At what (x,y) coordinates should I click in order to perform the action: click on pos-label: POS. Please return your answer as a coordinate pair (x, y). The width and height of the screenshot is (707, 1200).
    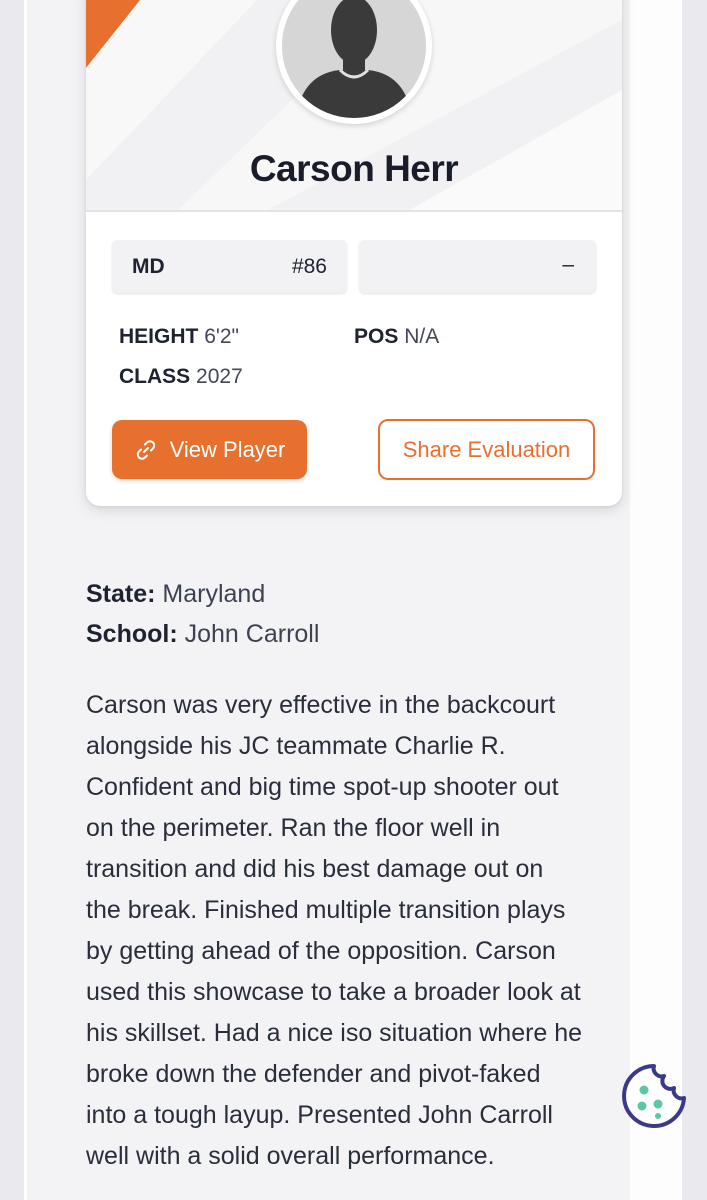
    Looking at the image, I should click on (376, 336).